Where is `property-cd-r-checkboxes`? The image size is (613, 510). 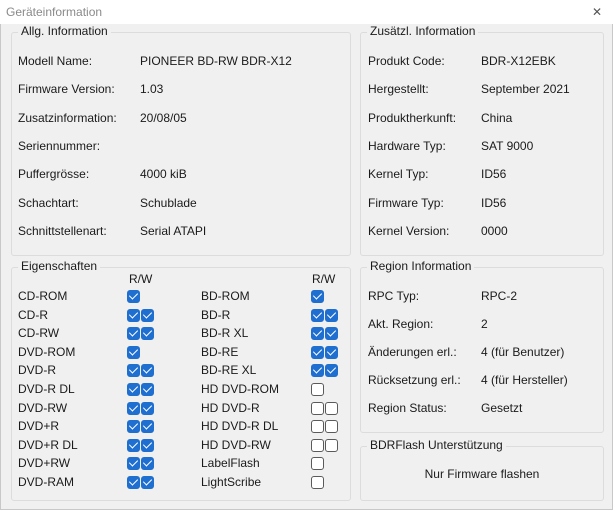
property-cd-r-checkboxes is located at coordinates (140, 315).